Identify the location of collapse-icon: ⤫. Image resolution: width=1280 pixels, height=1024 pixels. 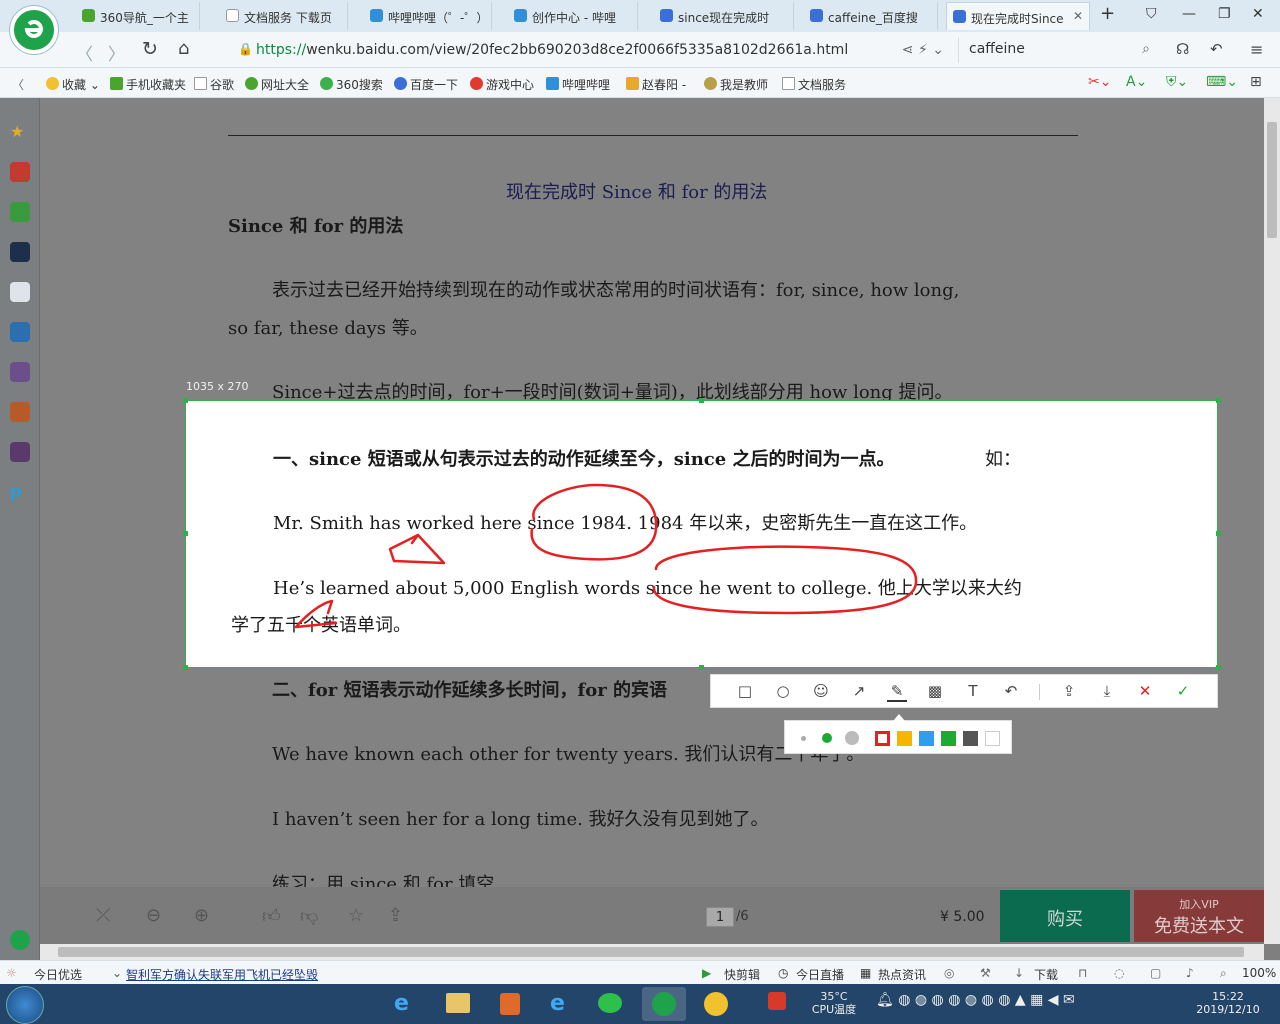
(103, 915).